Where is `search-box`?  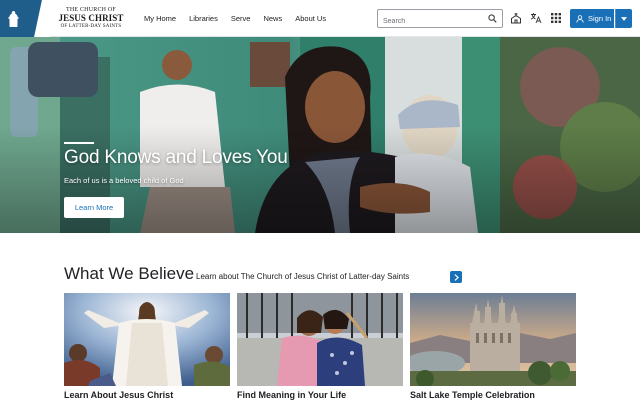 search-box is located at coordinates (440, 19).